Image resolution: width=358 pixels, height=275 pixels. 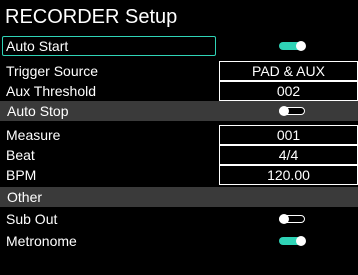 What do you see at coordinates (288, 175) in the screenshot?
I see `bpm-value: 120.00` at bounding box center [288, 175].